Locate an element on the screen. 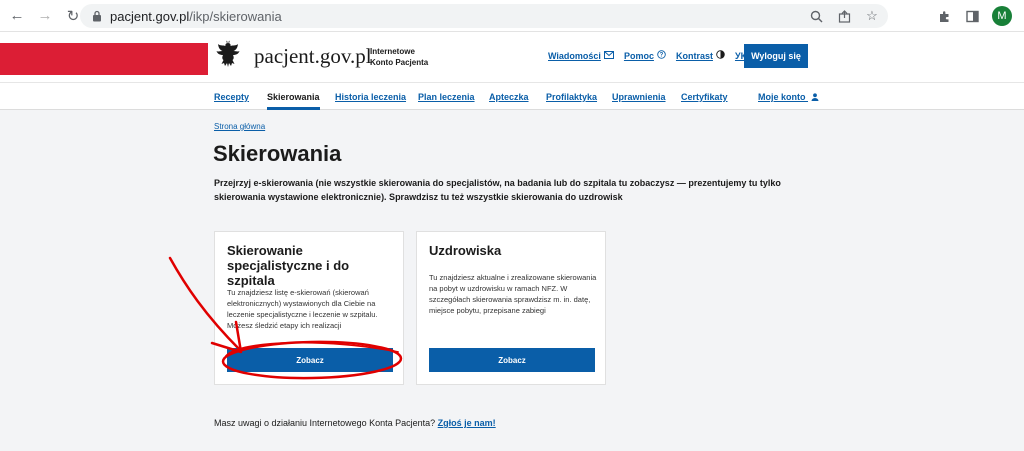  nav-item-apteczka: Apteczka is located at coordinates (509, 97).